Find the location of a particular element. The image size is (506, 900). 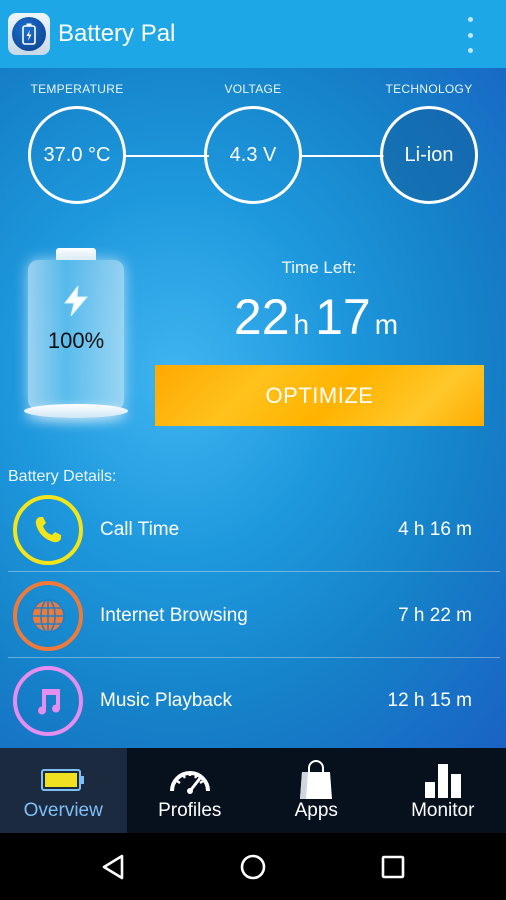

optimize-button: OPTIMIZE is located at coordinates (319, 395).